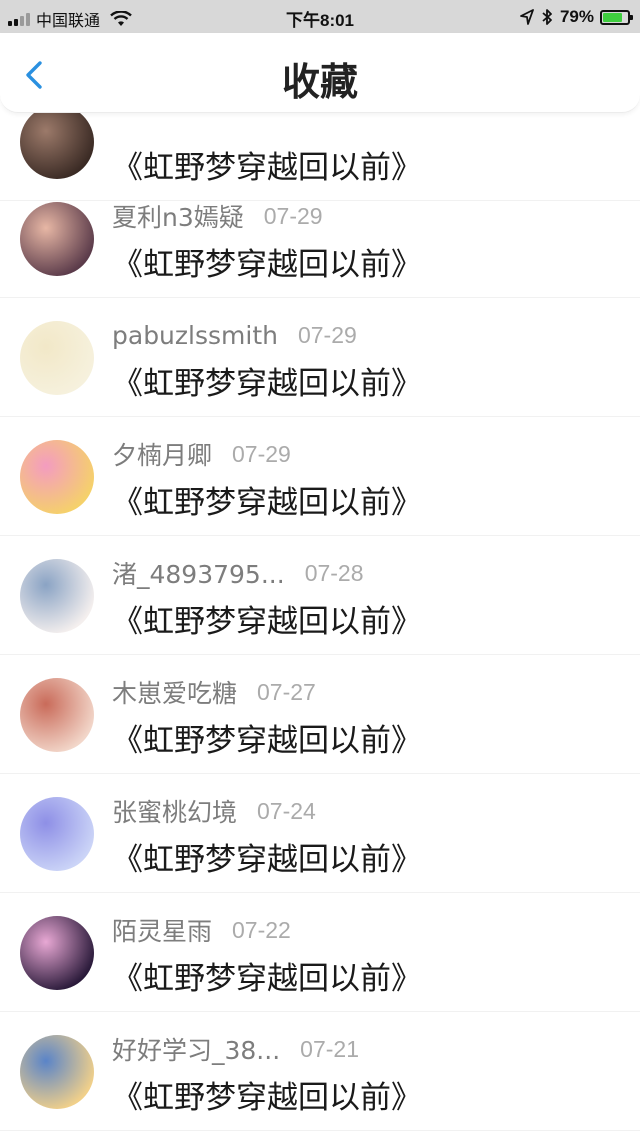 The width and height of the screenshot is (640, 1138). I want to click on battery-icon, so click(616, 17).